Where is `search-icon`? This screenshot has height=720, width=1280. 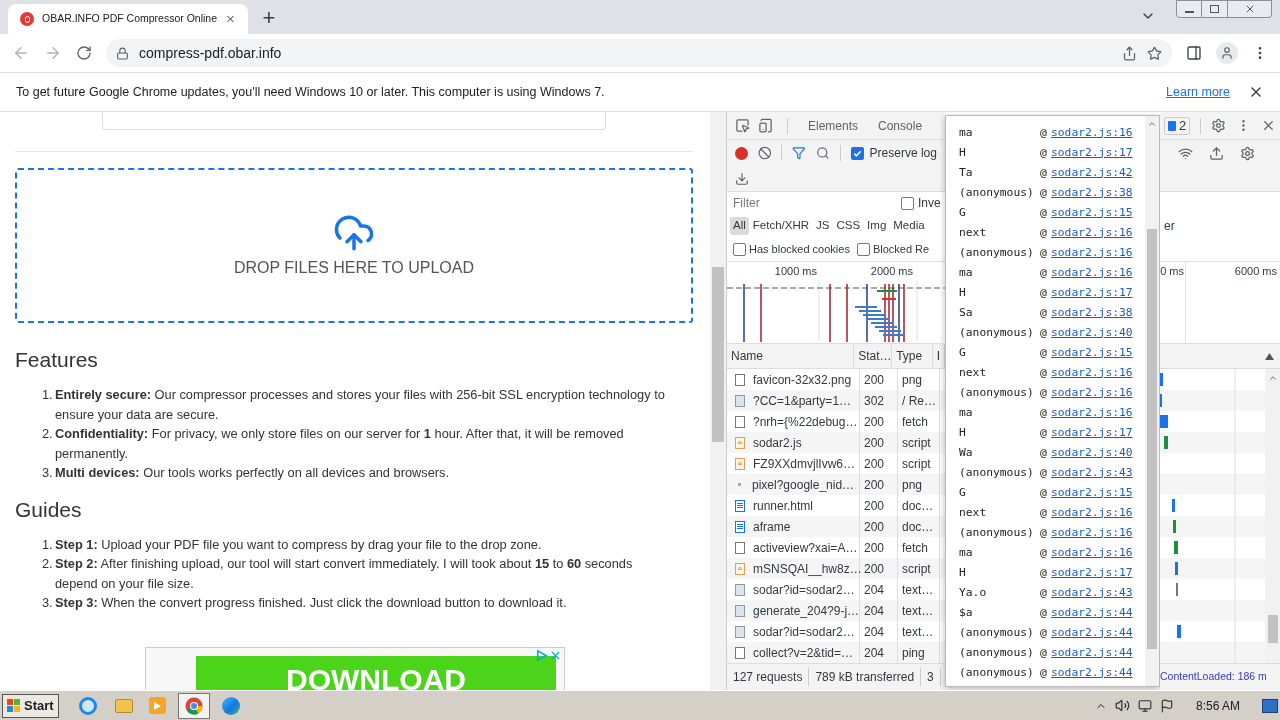
search-icon is located at coordinates (822, 153).